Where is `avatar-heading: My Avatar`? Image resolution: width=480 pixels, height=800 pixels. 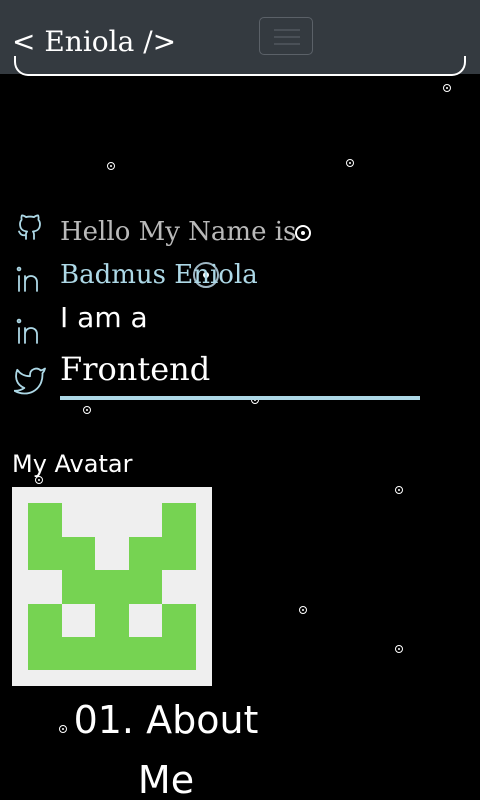
avatar-heading: My Avatar is located at coordinates (72, 464).